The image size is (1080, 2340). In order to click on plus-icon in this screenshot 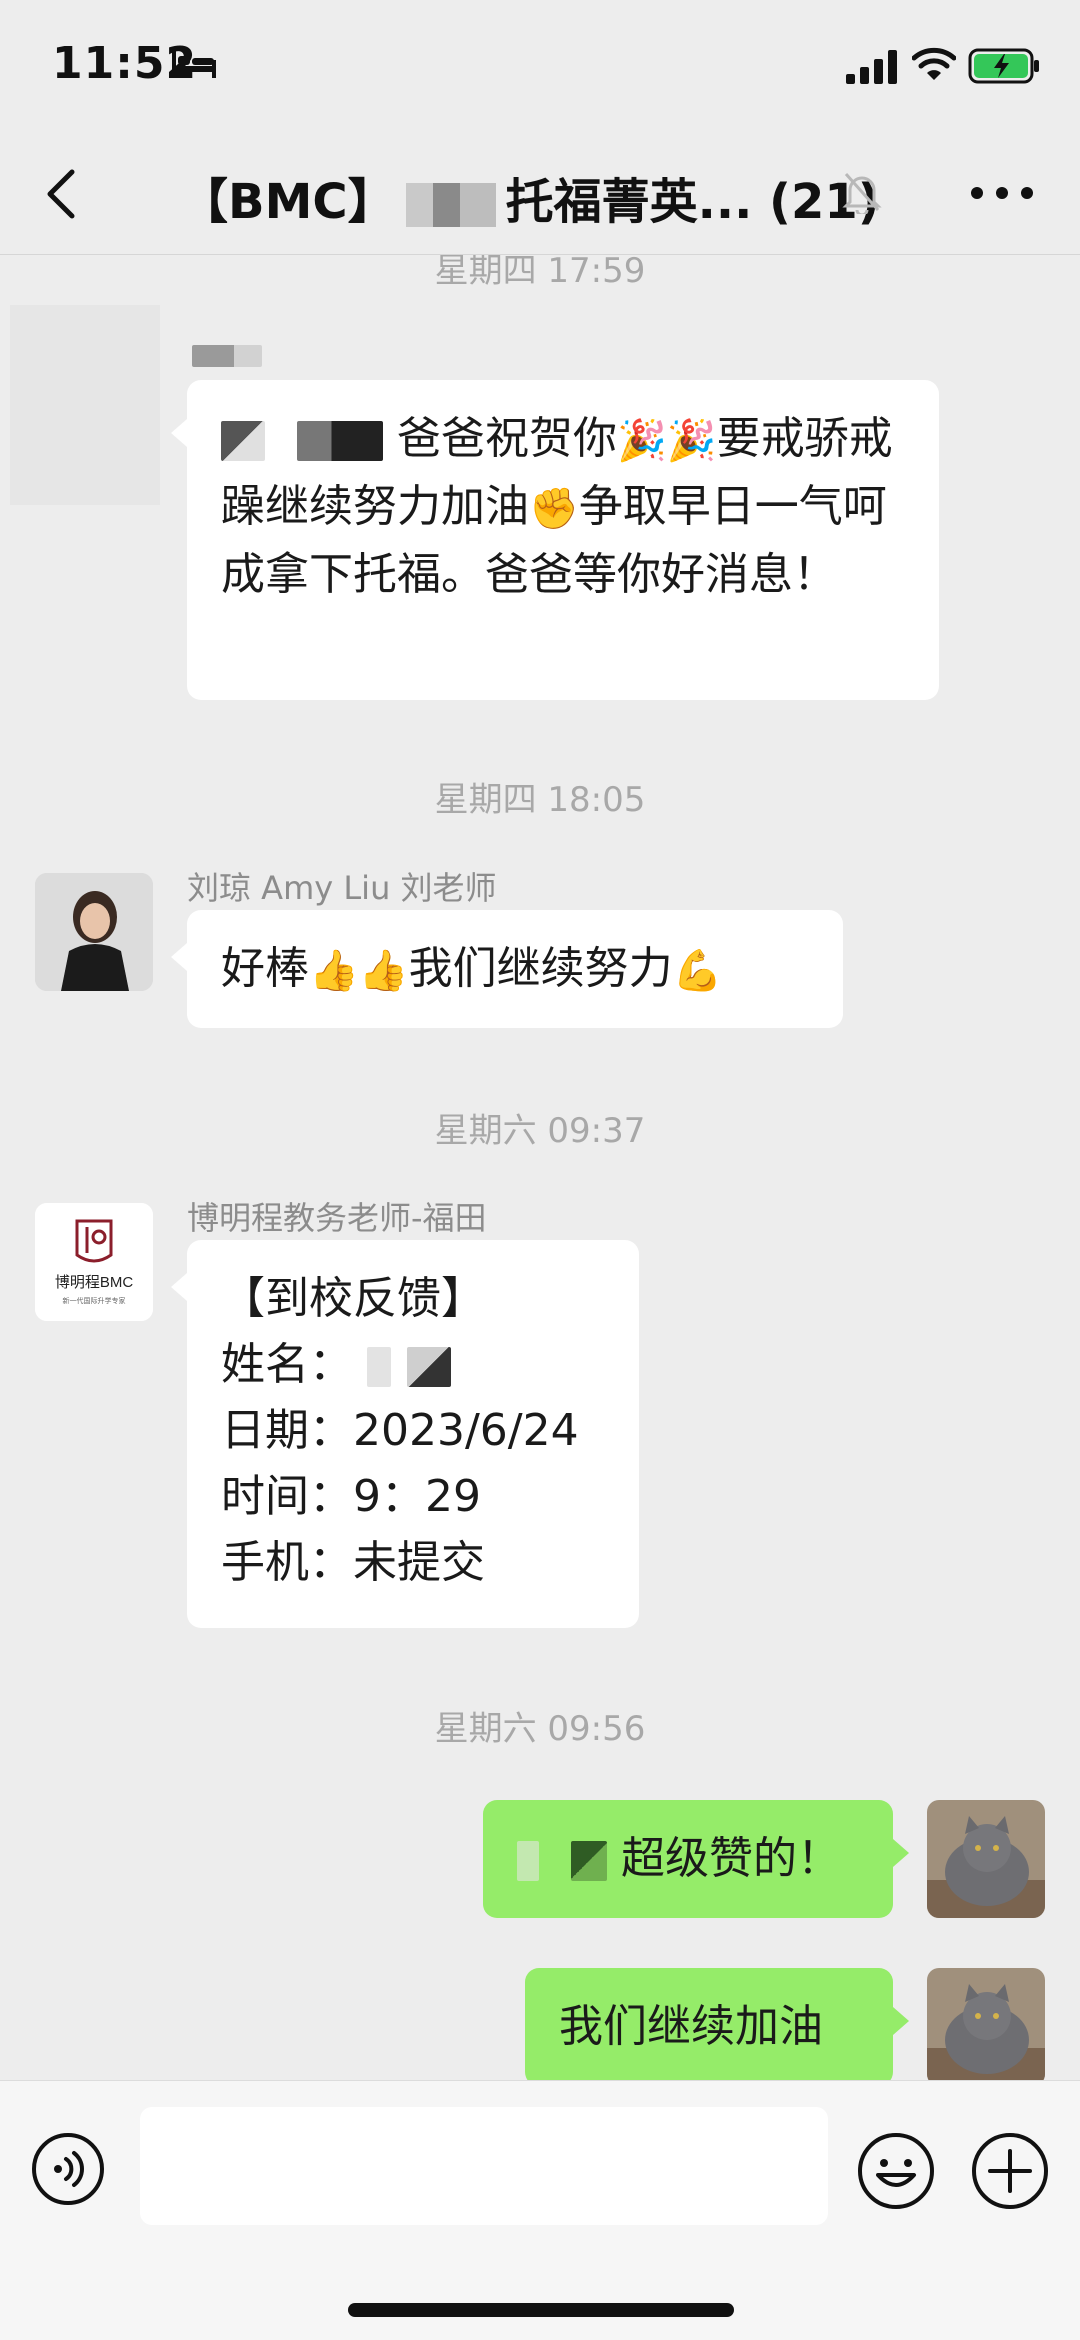, I will do `click(1010, 2171)`.